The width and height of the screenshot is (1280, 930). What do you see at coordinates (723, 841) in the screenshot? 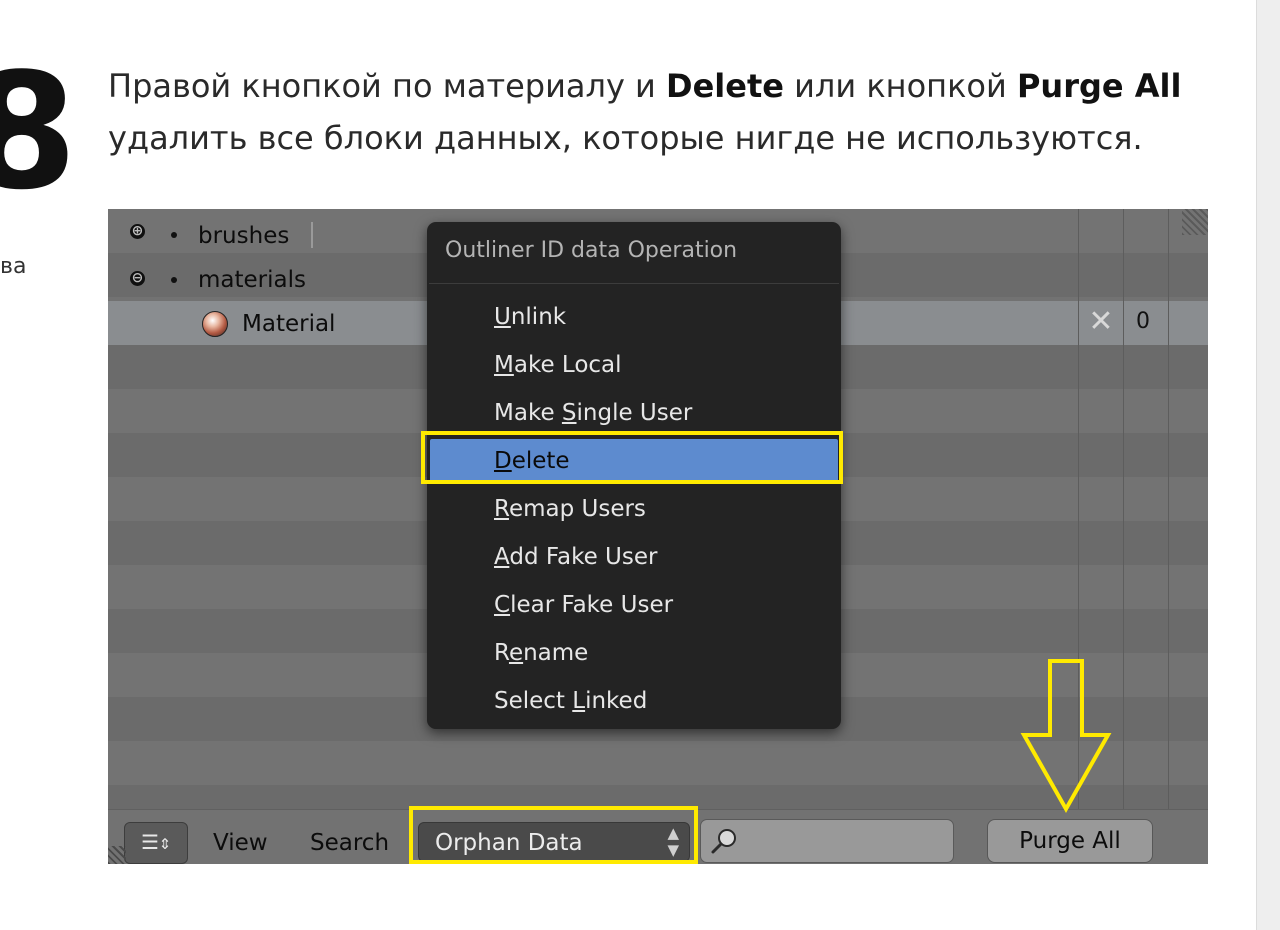
I see `search-icon` at bounding box center [723, 841].